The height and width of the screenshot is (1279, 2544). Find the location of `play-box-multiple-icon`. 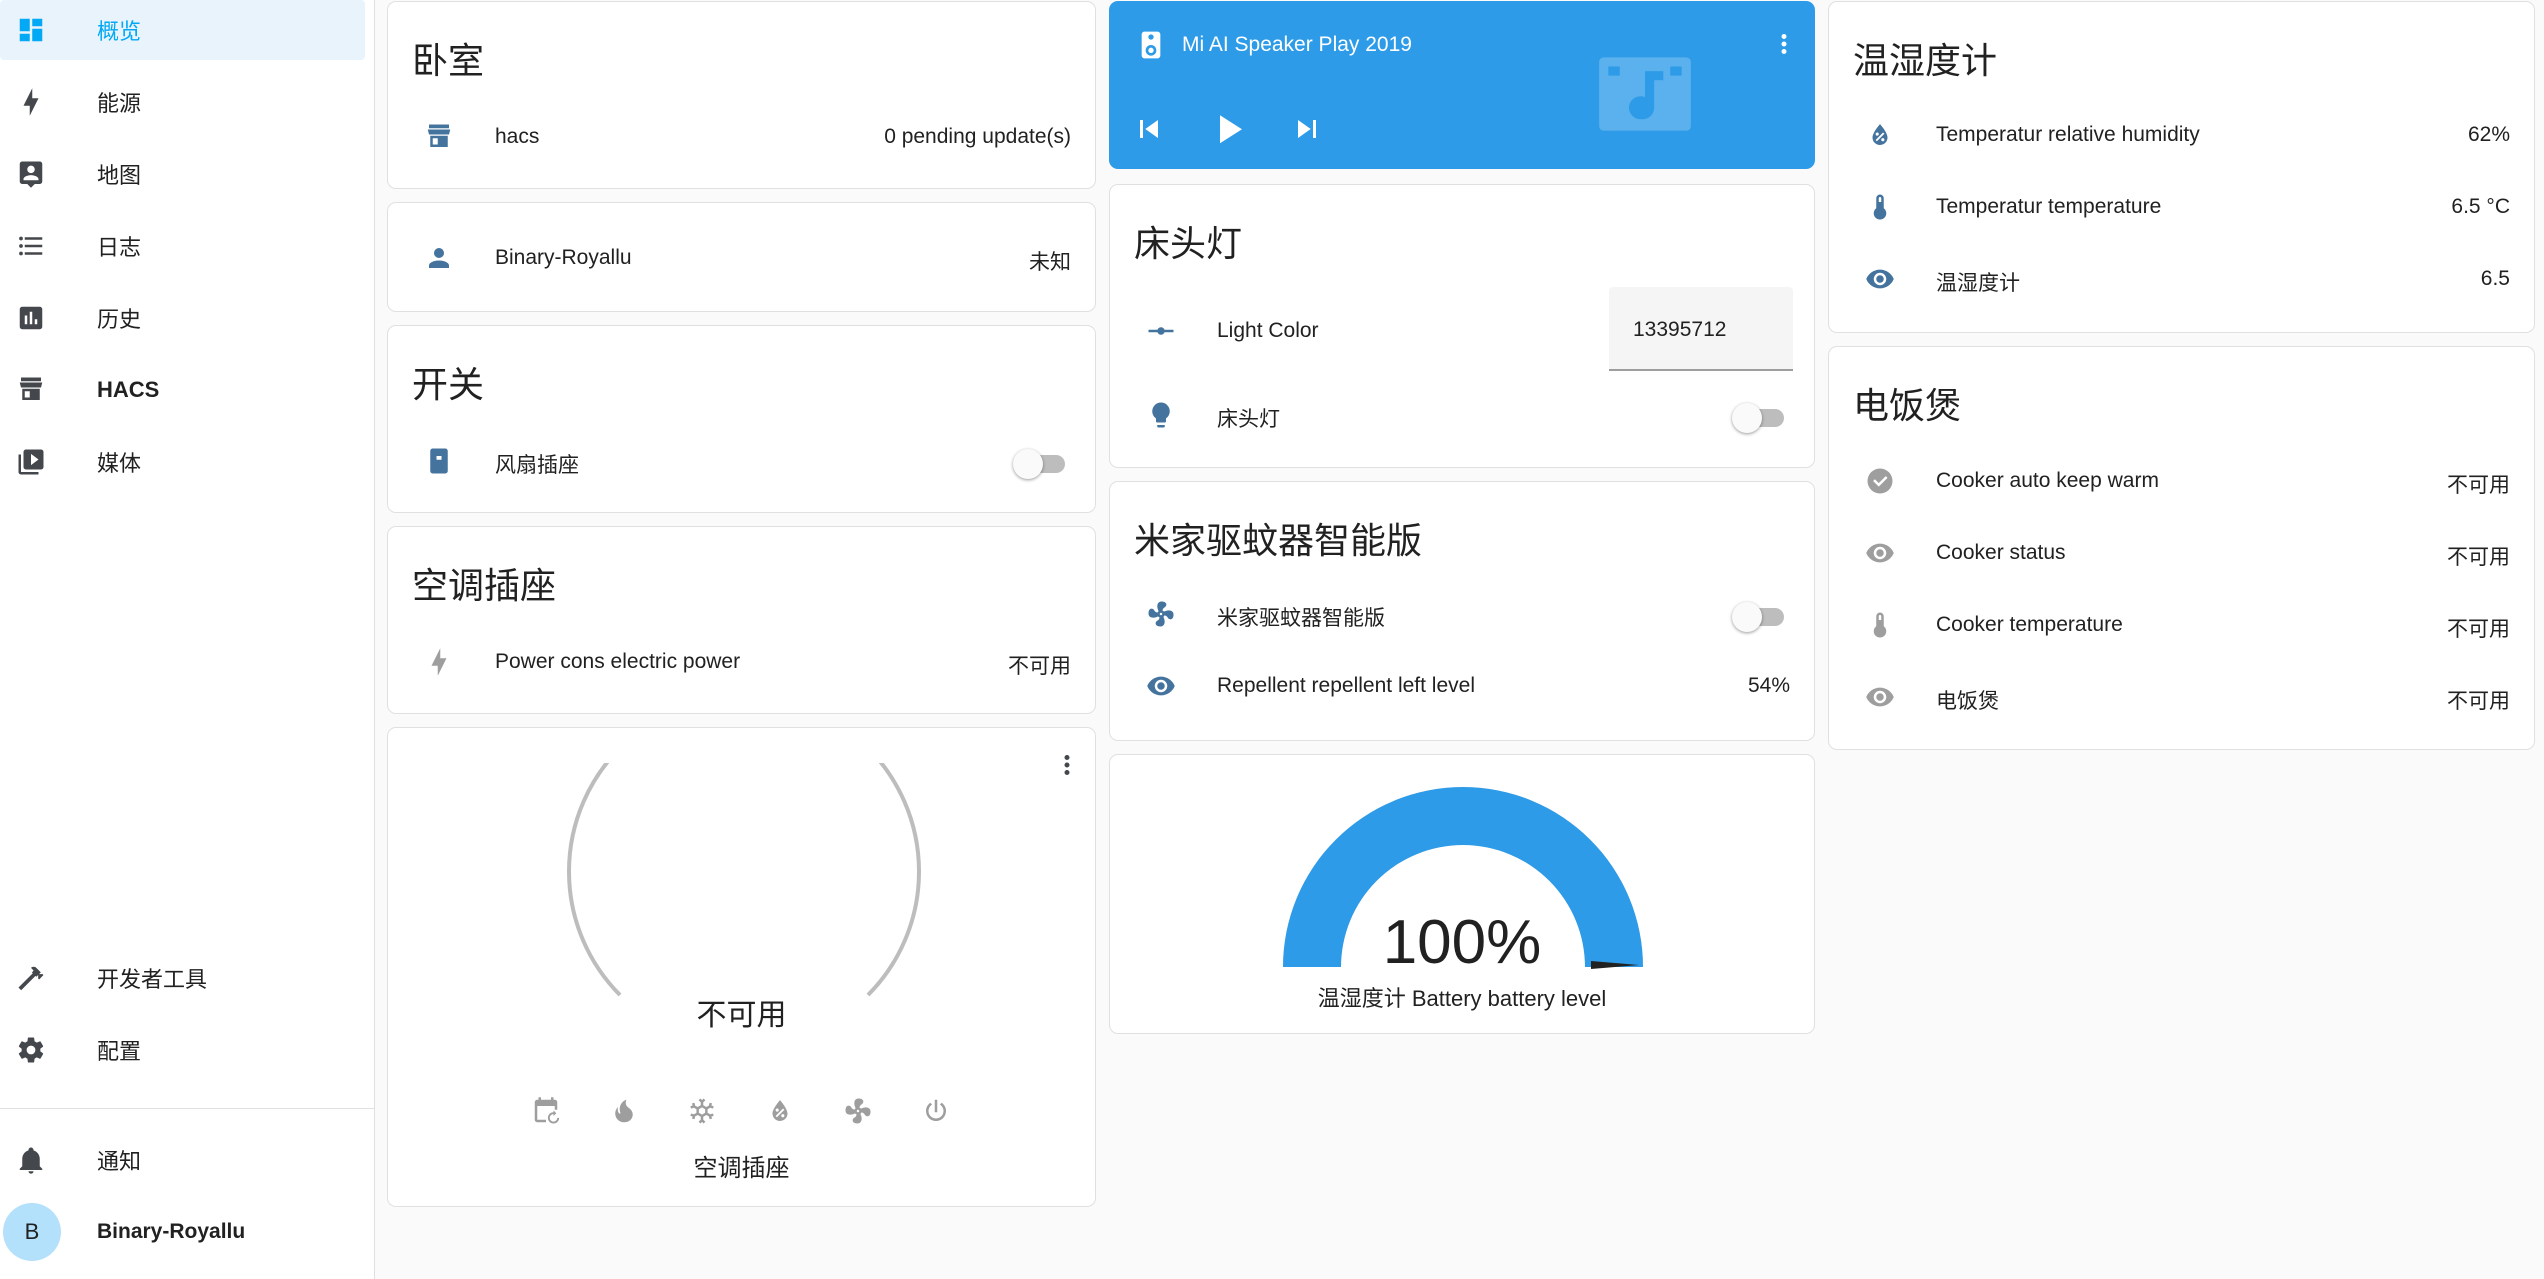

play-box-multiple-icon is located at coordinates (31, 462).